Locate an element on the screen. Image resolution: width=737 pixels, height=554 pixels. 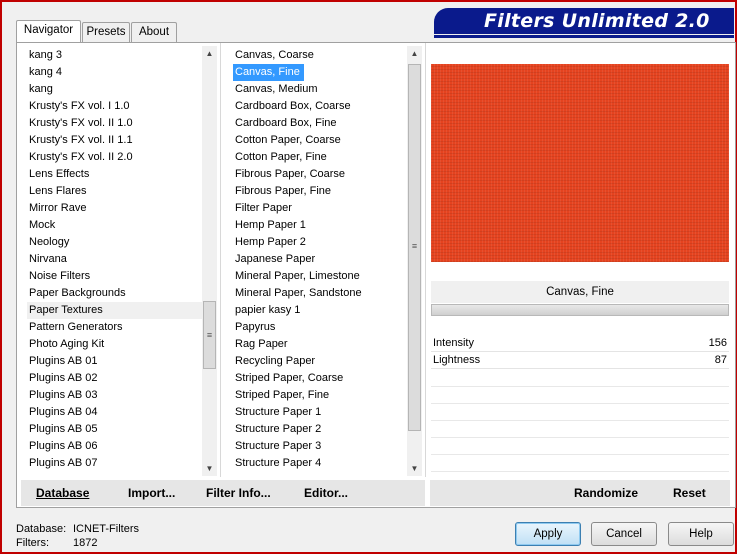
category-item: Pattern Generators is located at coordinates (117, 327).